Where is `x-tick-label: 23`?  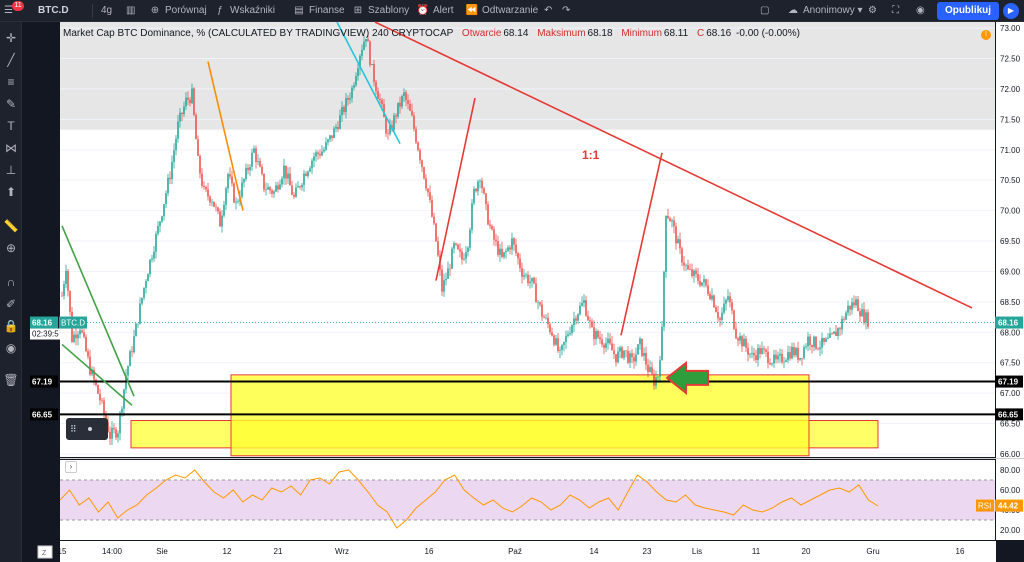 x-tick-label: 23 is located at coordinates (647, 551).